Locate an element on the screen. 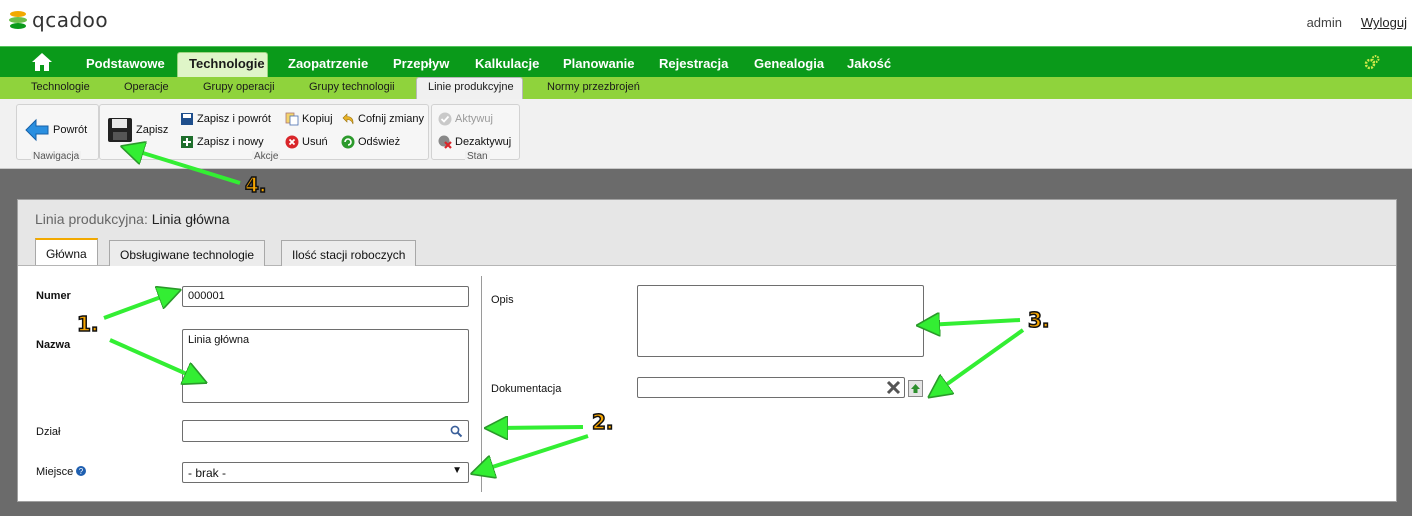  refresh-label: Odśwież is located at coordinates (379, 142).